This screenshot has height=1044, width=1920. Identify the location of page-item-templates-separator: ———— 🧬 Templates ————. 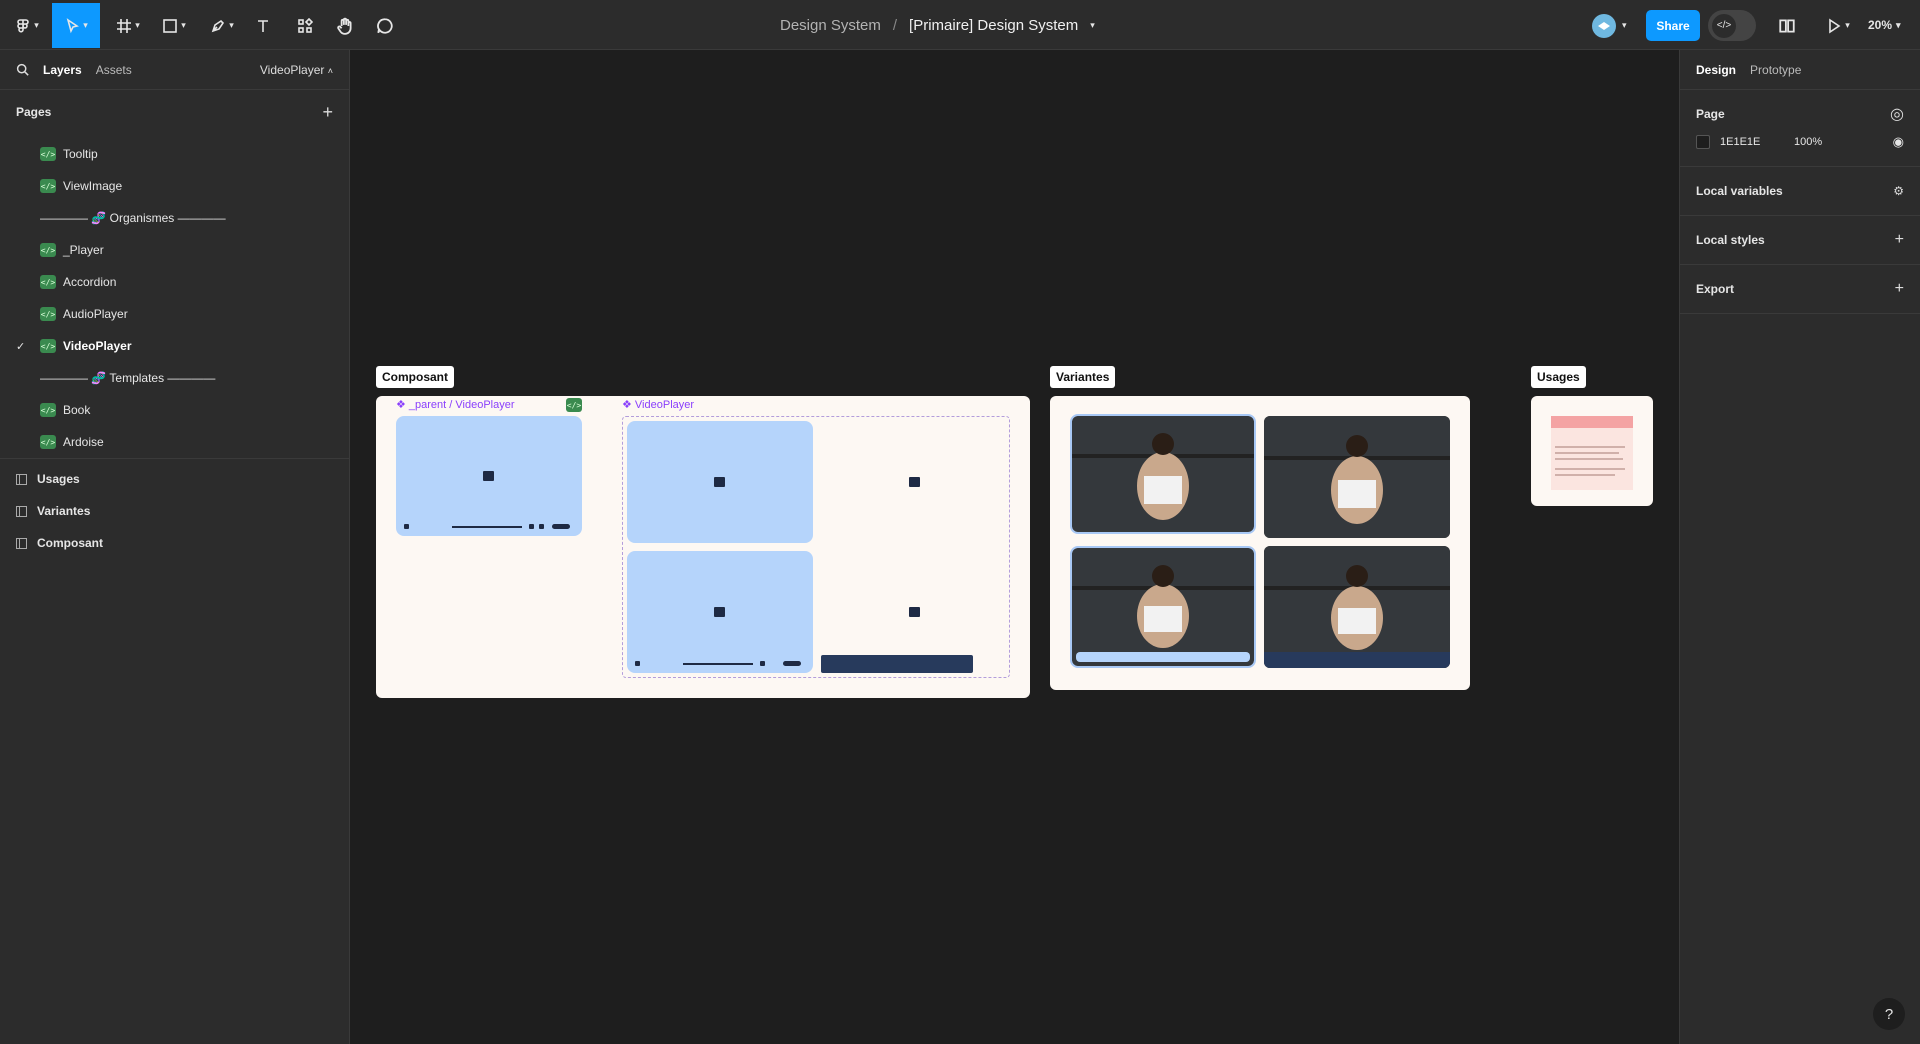
(174, 378).